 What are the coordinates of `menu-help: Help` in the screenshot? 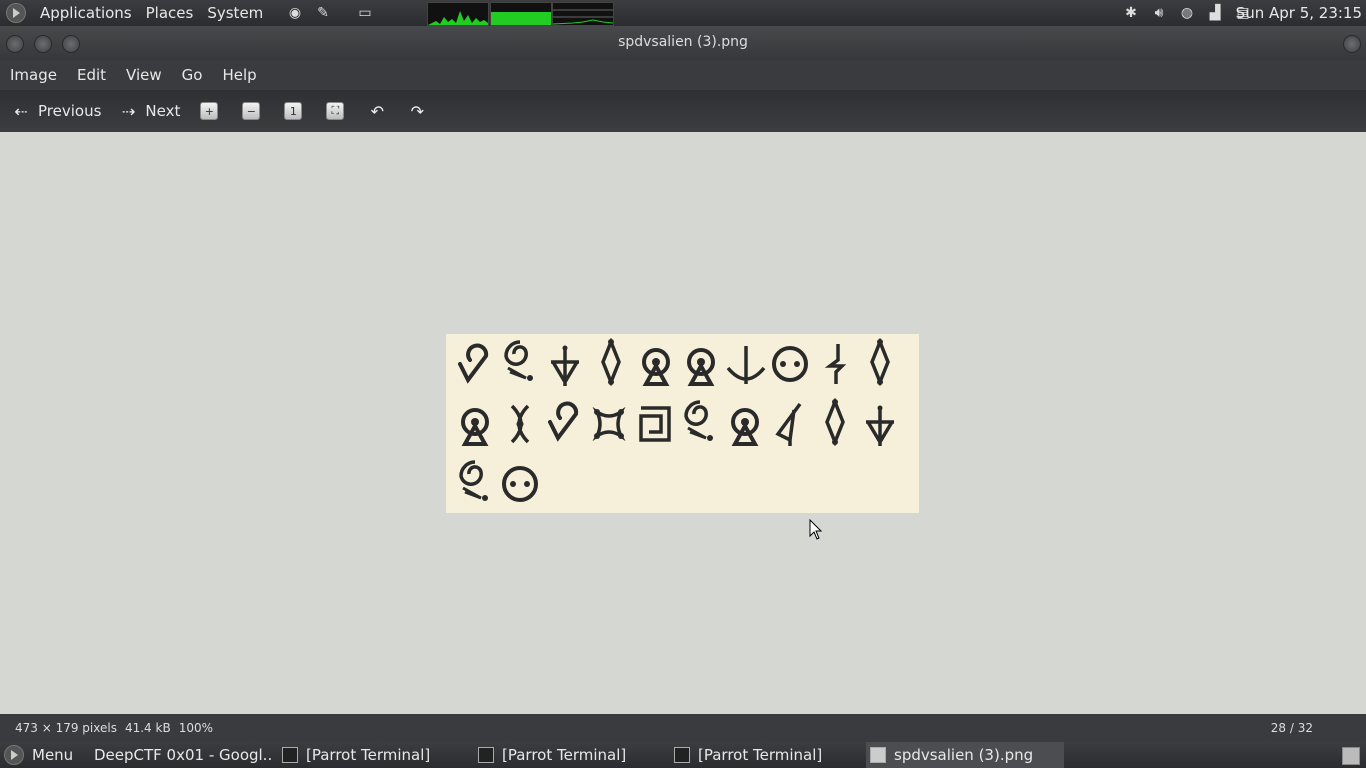 It's located at (239, 75).